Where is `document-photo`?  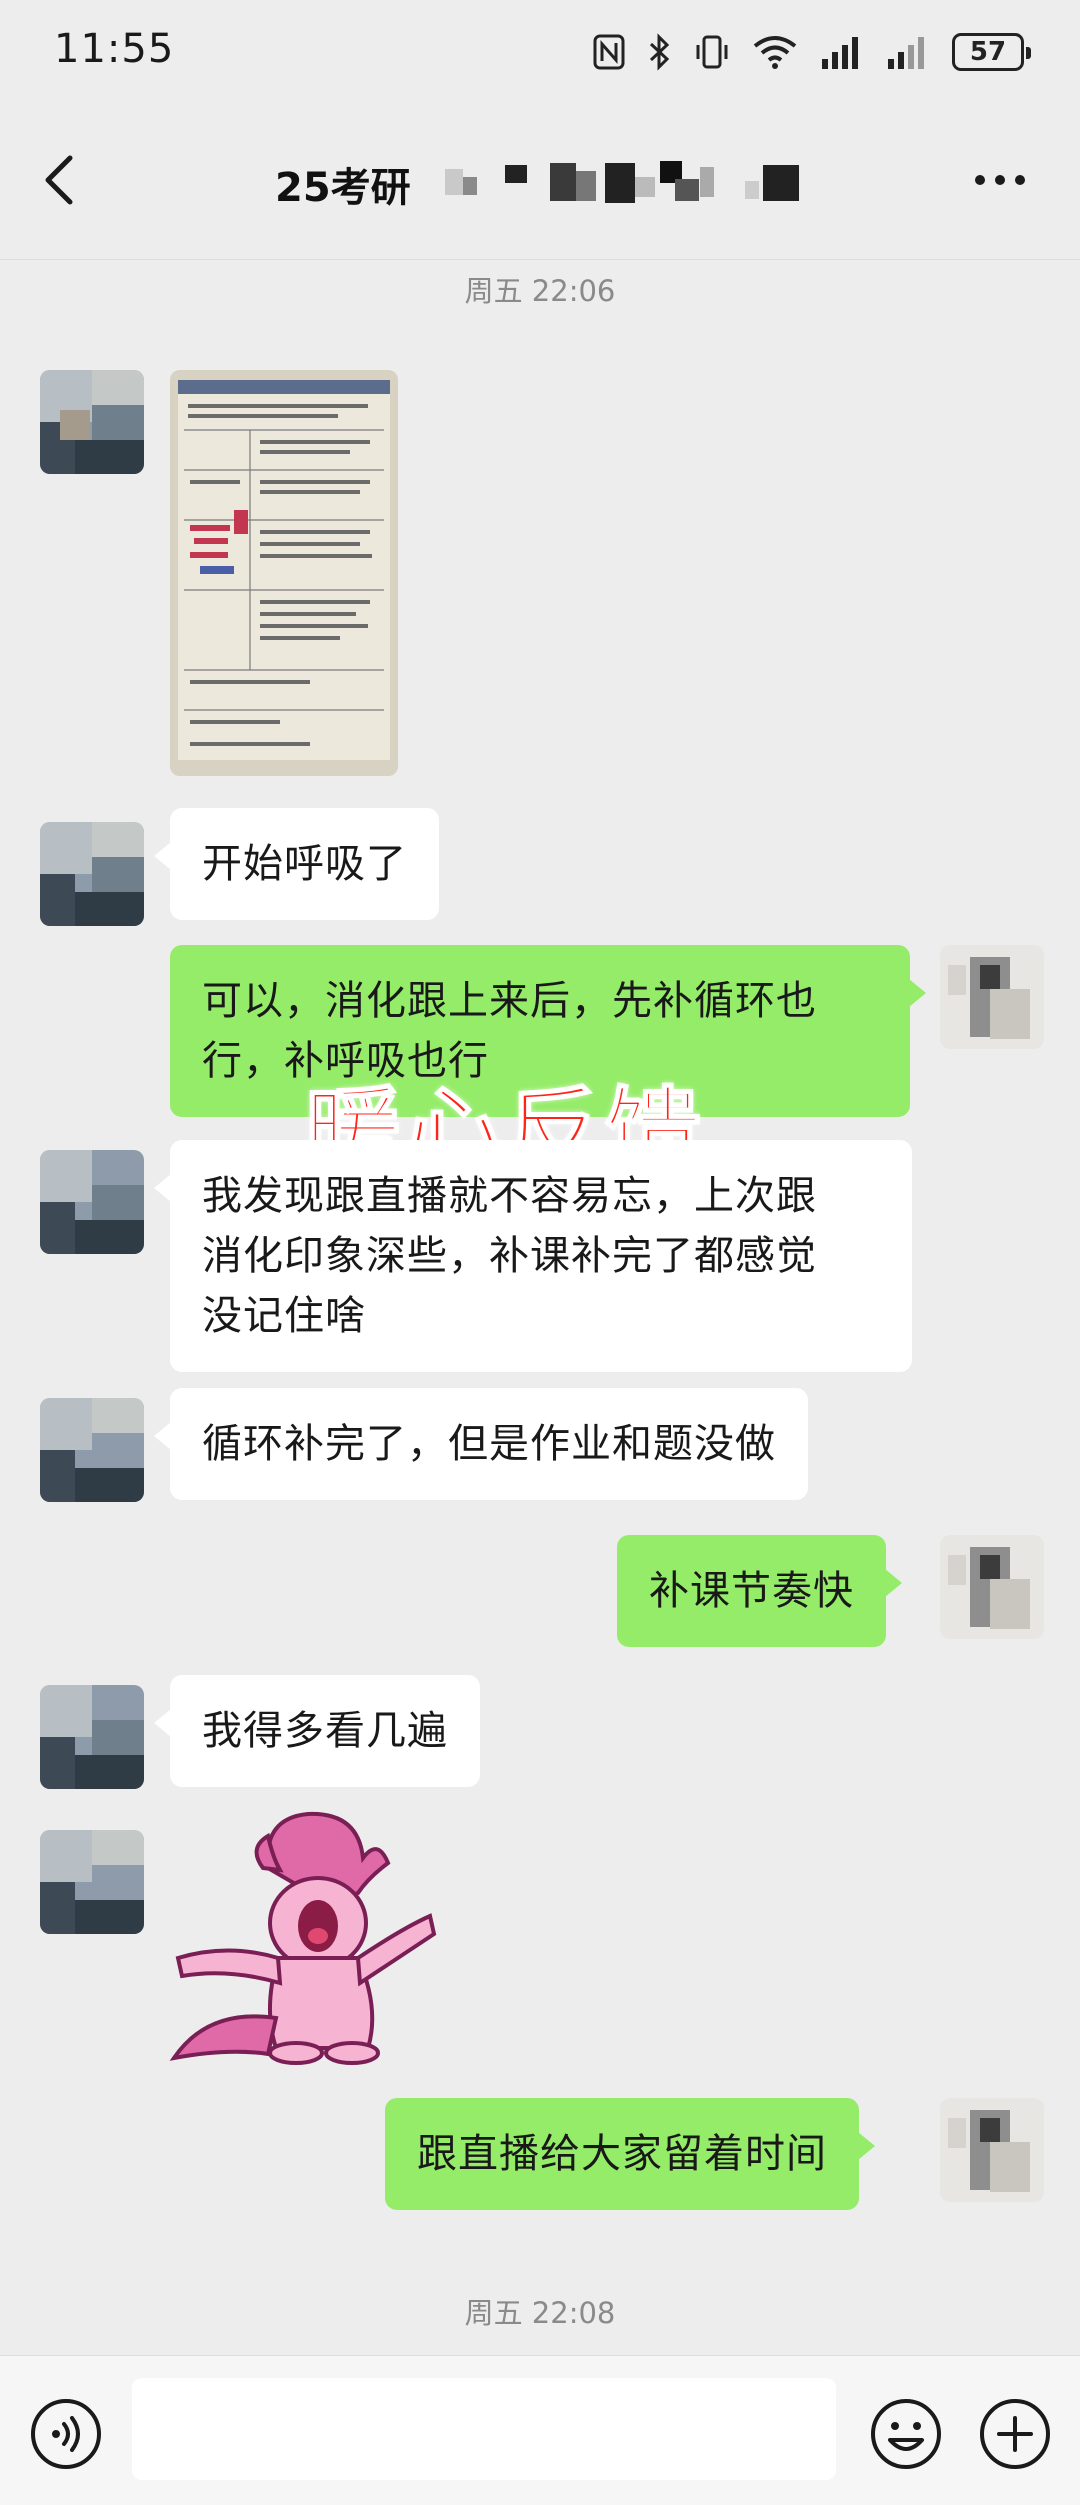 document-photo is located at coordinates (284, 573).